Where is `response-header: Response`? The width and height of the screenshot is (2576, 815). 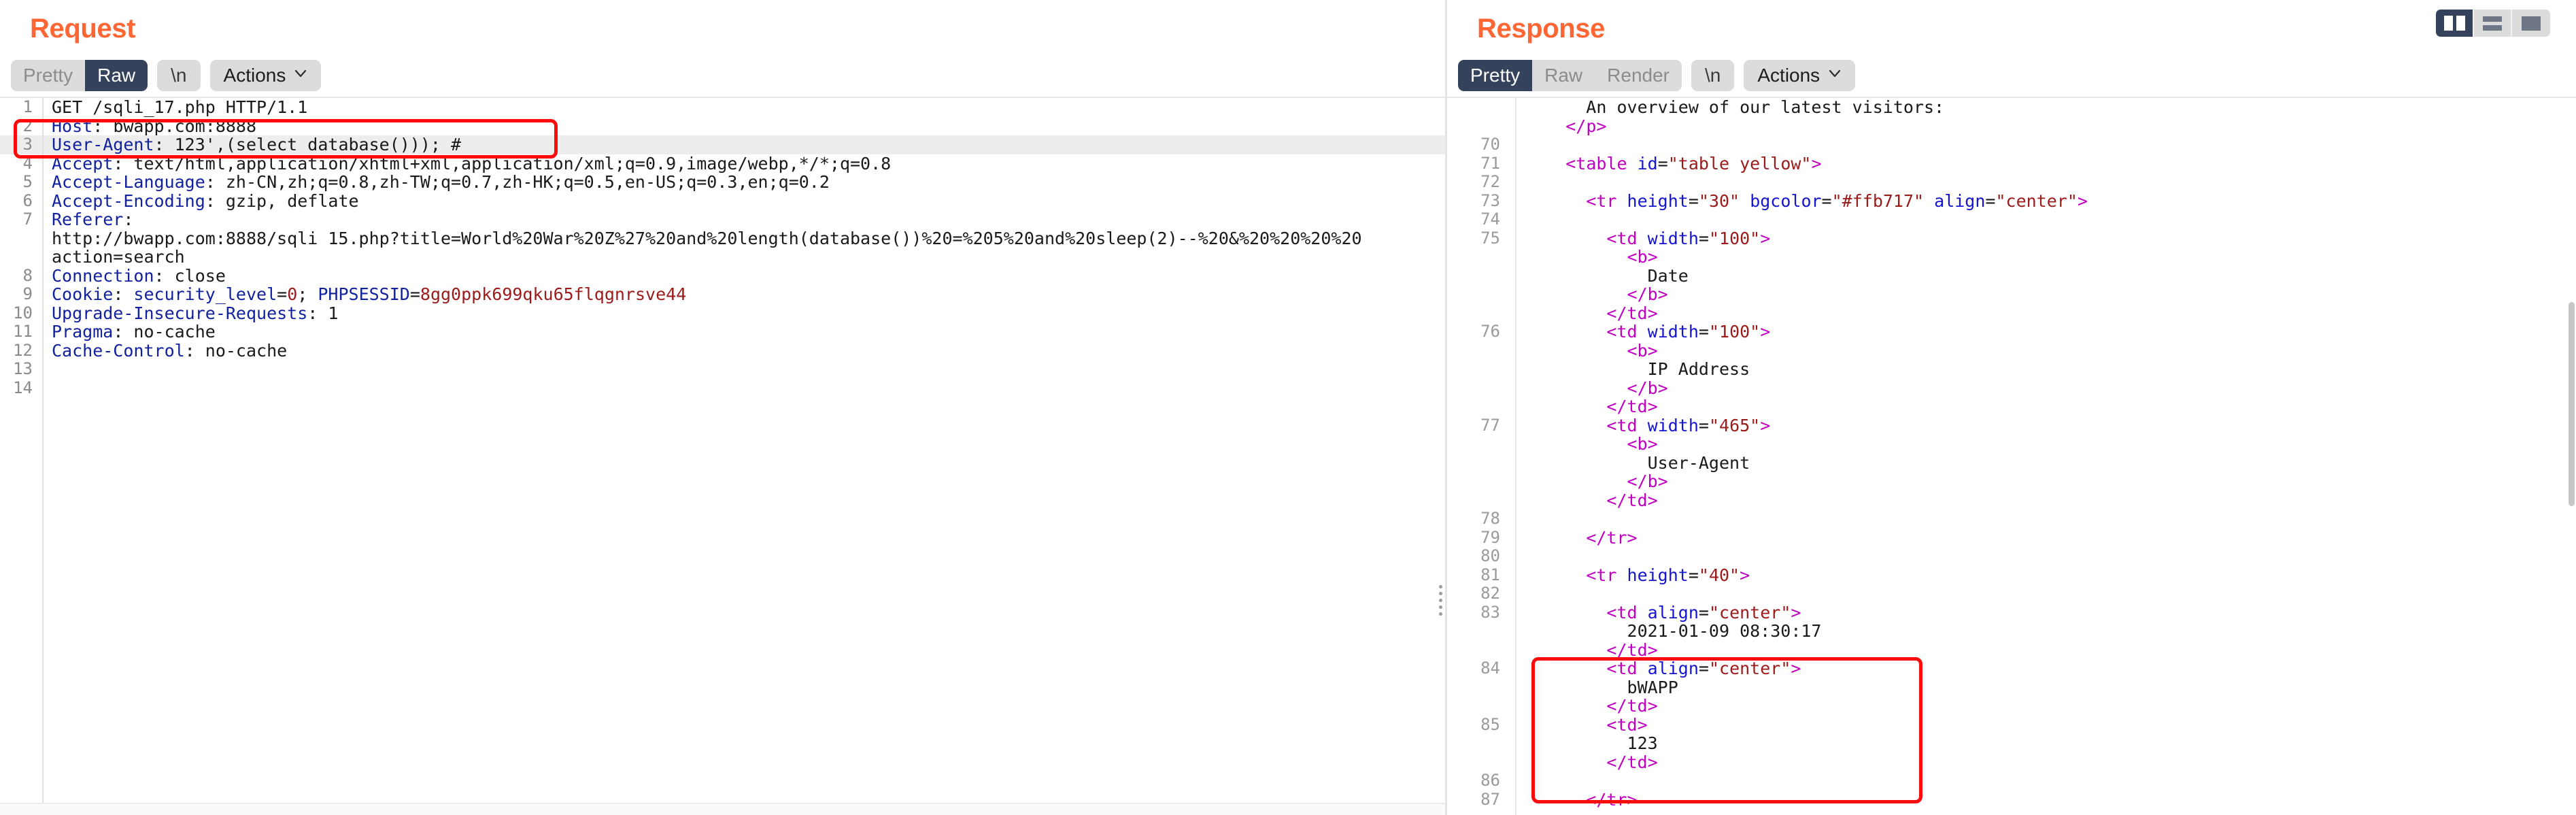 response-header: Response is located at coordinates (2011, 27).